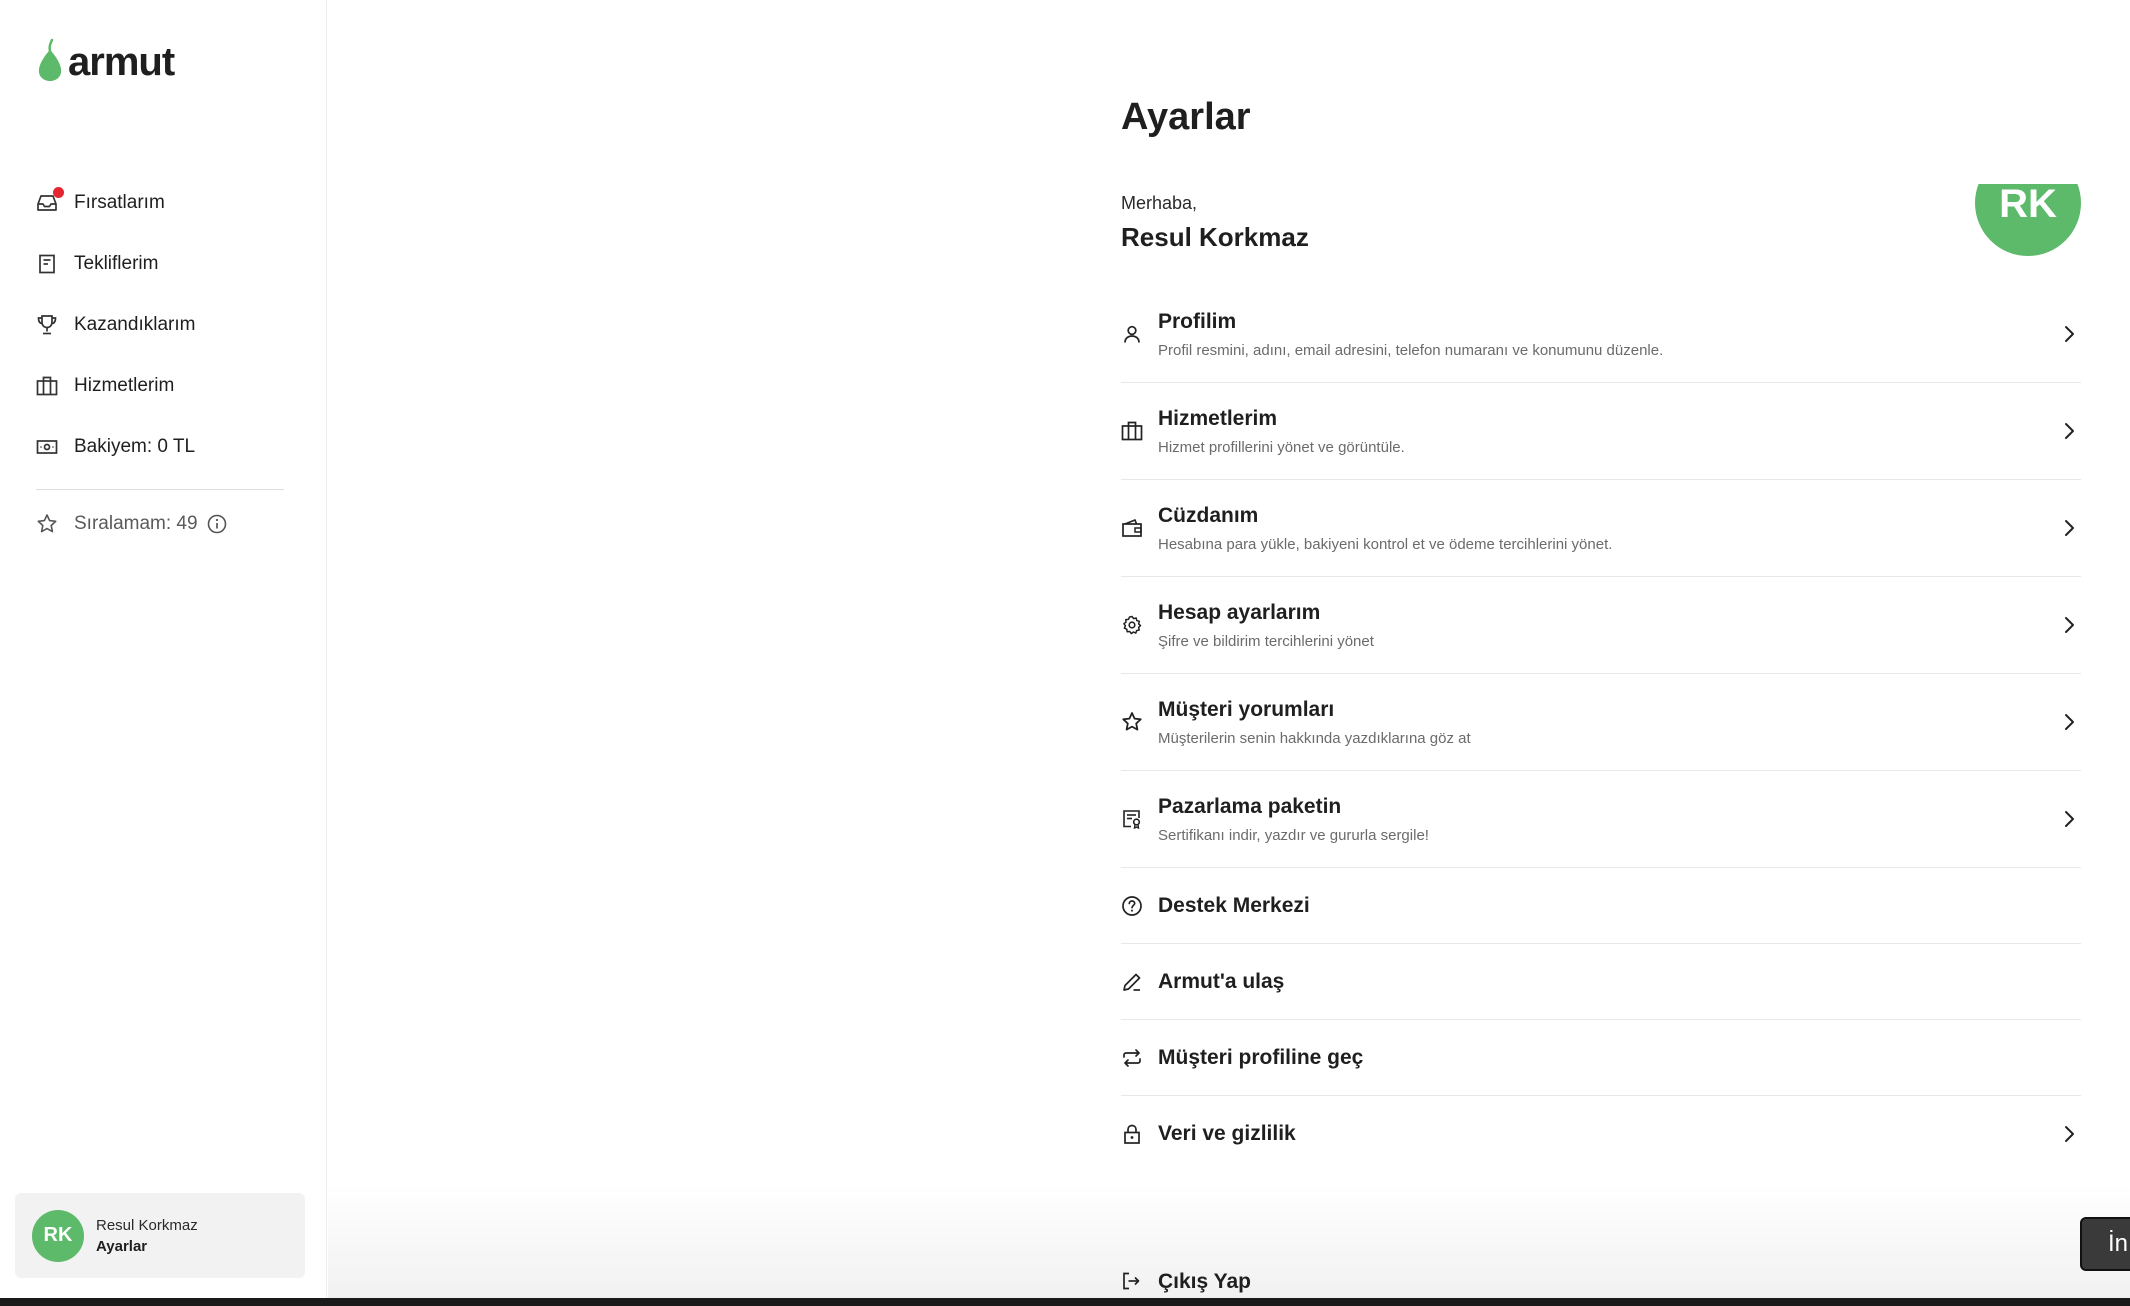 This screenshot has width=2130, height=1306. What do you see at coordinates (1132, 819) in the screenshot?
I see `certificate-icon` at bounding box center [1132, 819].